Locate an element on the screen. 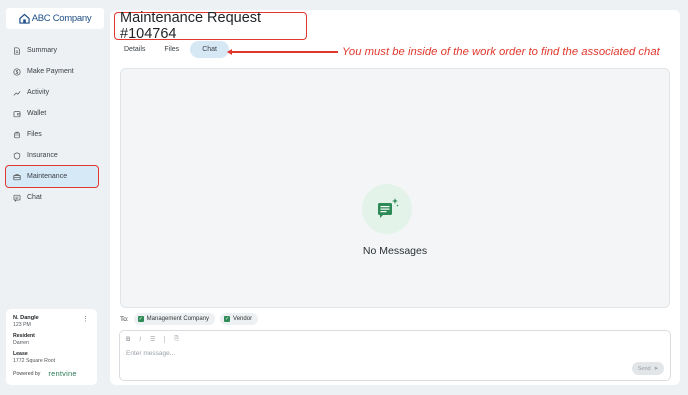 This screenshot has height=395, width=688. sidebar-item-label: Insurance is located at coordinates (42, 155).